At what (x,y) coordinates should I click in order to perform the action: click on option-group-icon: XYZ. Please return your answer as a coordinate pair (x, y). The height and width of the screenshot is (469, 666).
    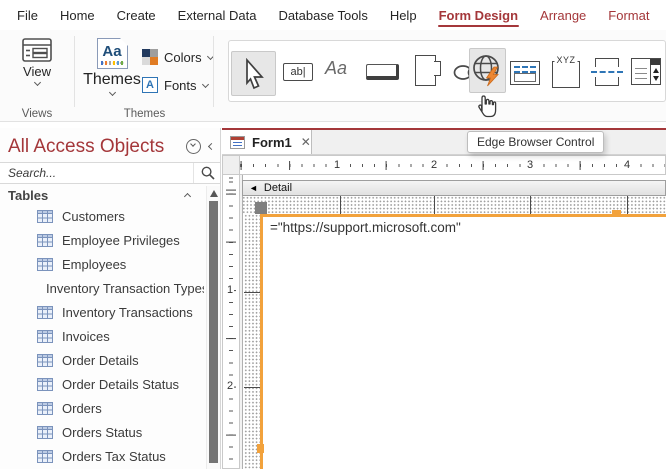
    Looking at the image, I should click on (566, 71).